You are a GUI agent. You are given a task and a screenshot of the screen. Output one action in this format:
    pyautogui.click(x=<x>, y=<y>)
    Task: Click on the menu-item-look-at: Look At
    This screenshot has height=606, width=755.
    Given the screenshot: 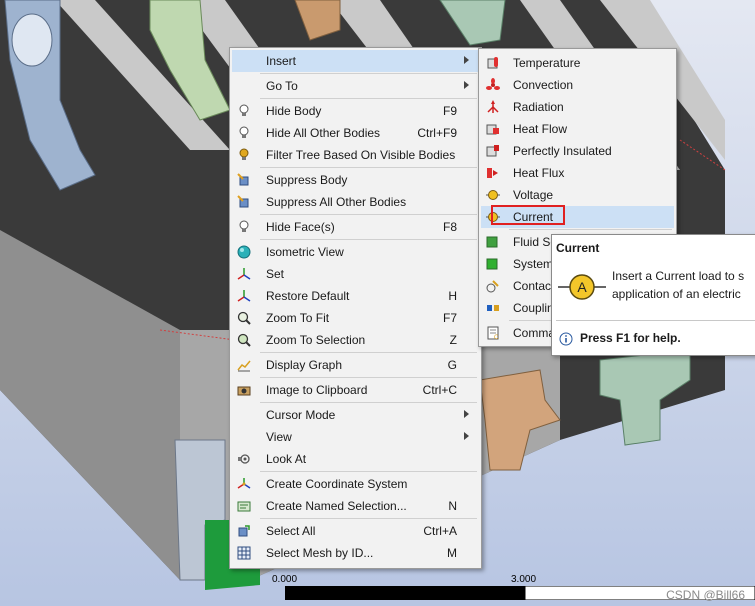 What is the action you would take?
    pyautogui.click(x=355, y=459)
    